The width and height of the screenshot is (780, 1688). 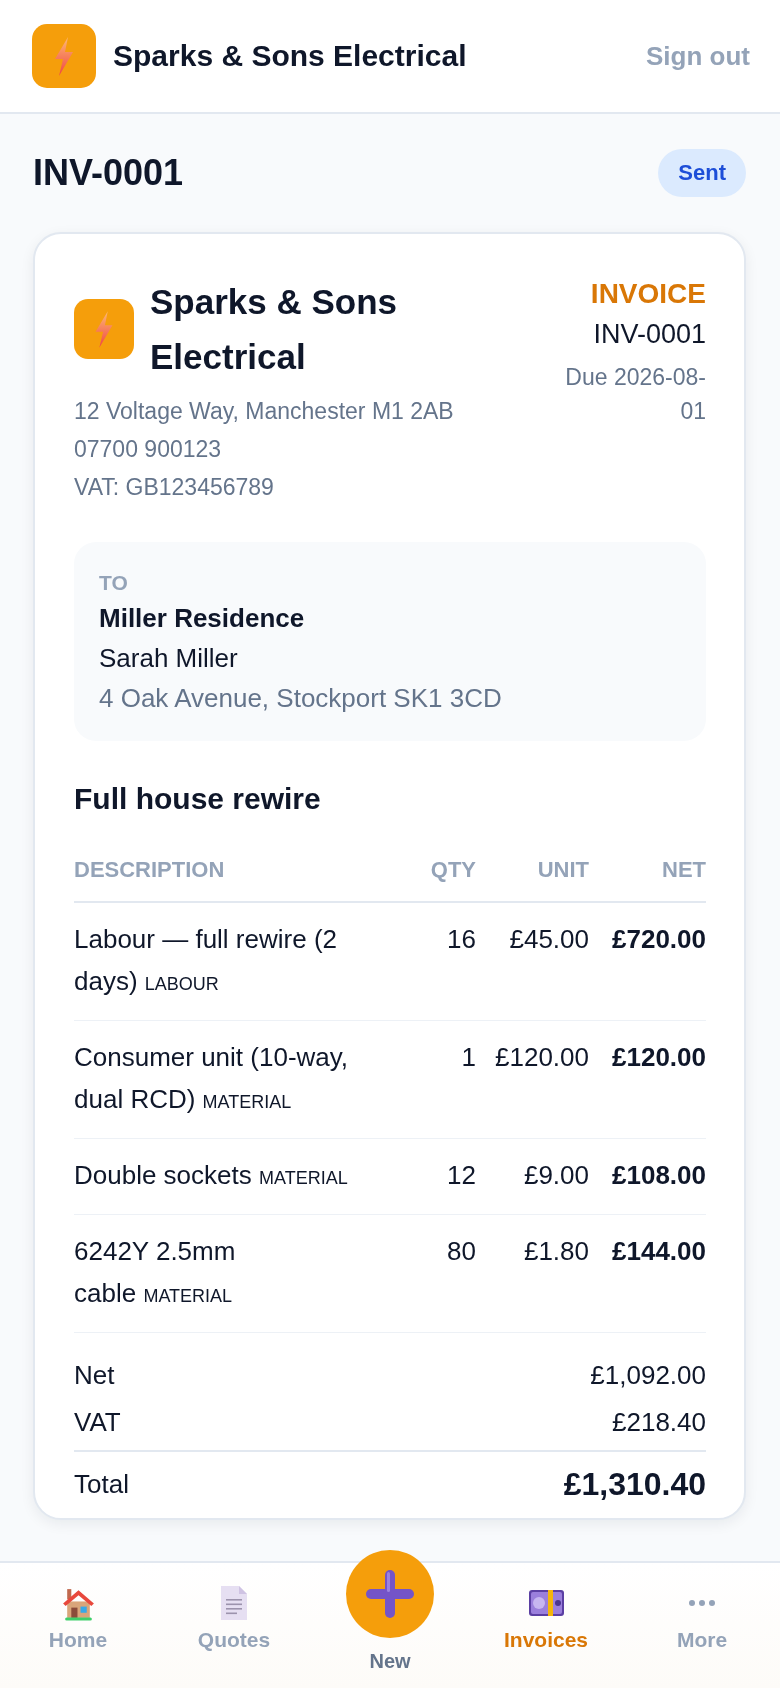 I want to click on column-header: QTY, so click(x=453, y=869).